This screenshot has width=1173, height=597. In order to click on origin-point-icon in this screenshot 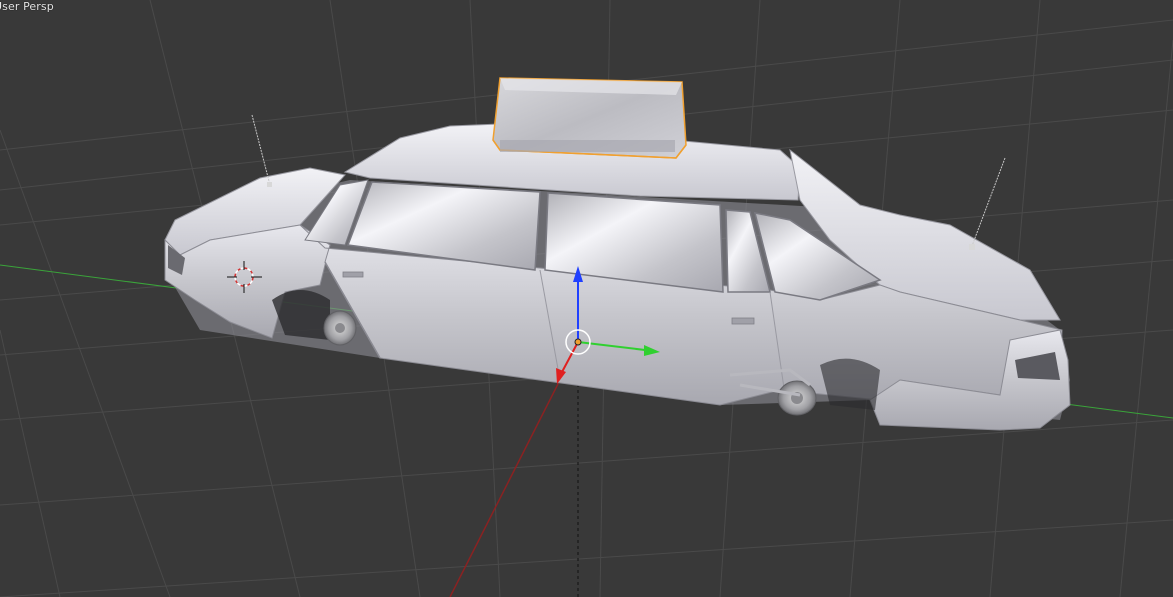, I will do `click(578, 342)`.